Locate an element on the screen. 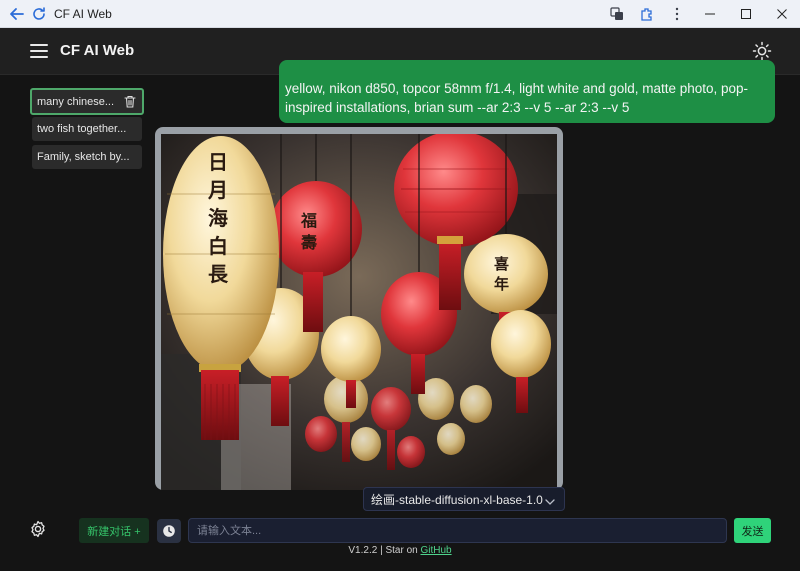 The width and height of the screenshot is (800, 571). menu-icon is located at coordinates (39, 51).